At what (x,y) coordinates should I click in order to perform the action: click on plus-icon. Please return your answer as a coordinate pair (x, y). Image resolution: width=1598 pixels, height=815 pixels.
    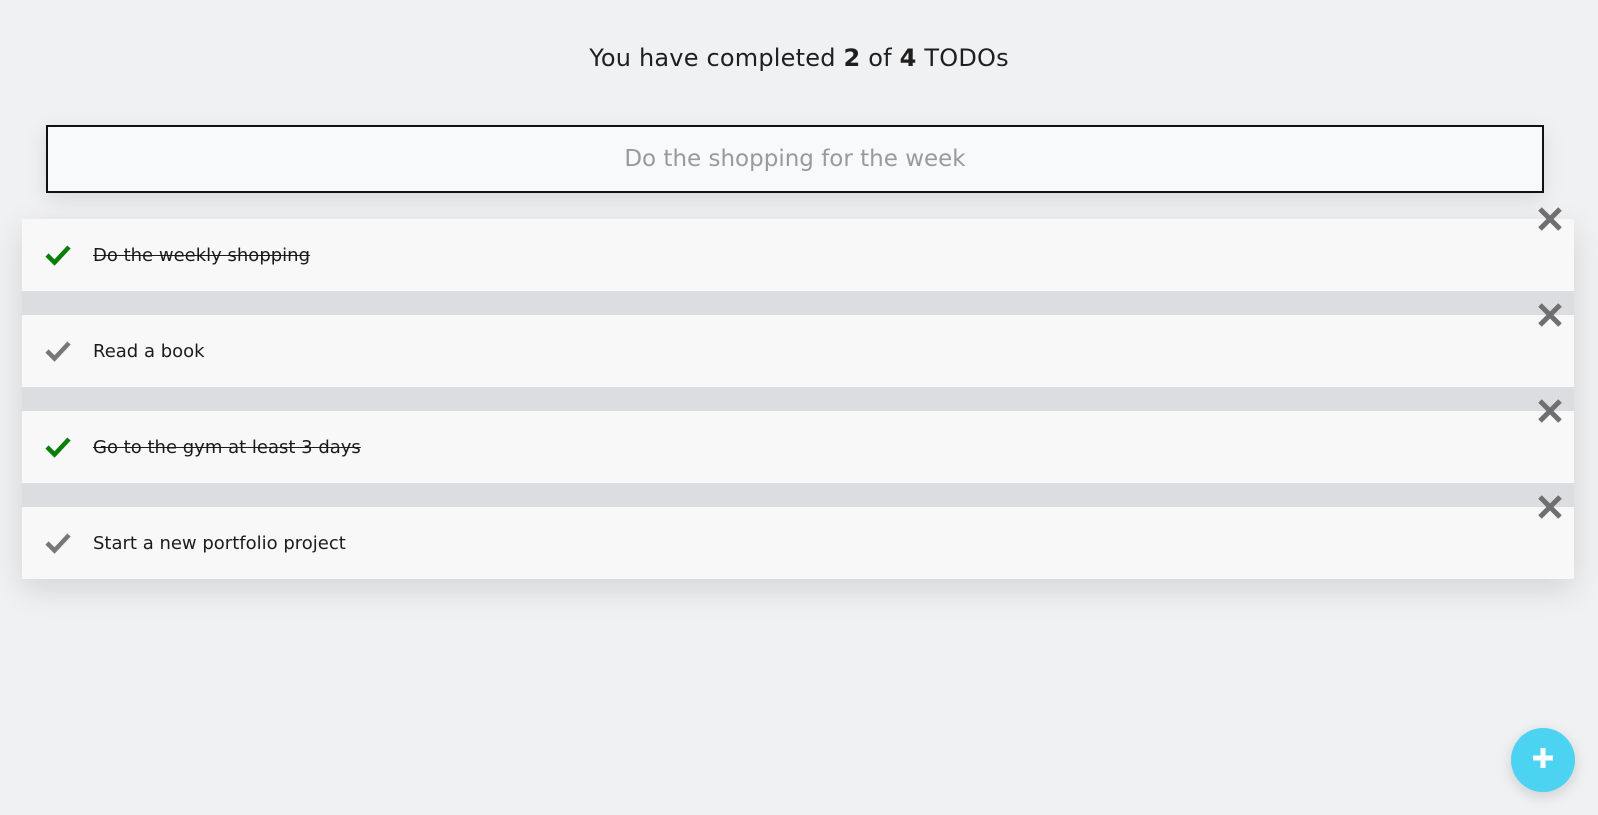
    Looking at the image, I should click on (1543, 760).